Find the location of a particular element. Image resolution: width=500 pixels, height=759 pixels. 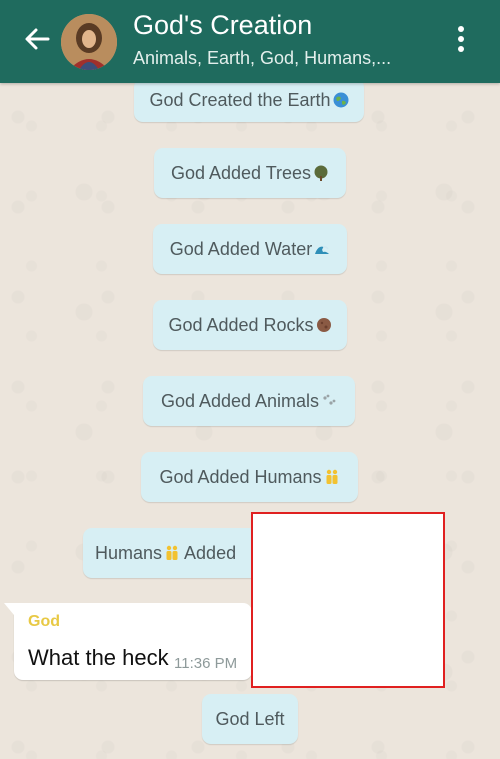

system-notice: God Added Water is located at coordinates (250, 249).